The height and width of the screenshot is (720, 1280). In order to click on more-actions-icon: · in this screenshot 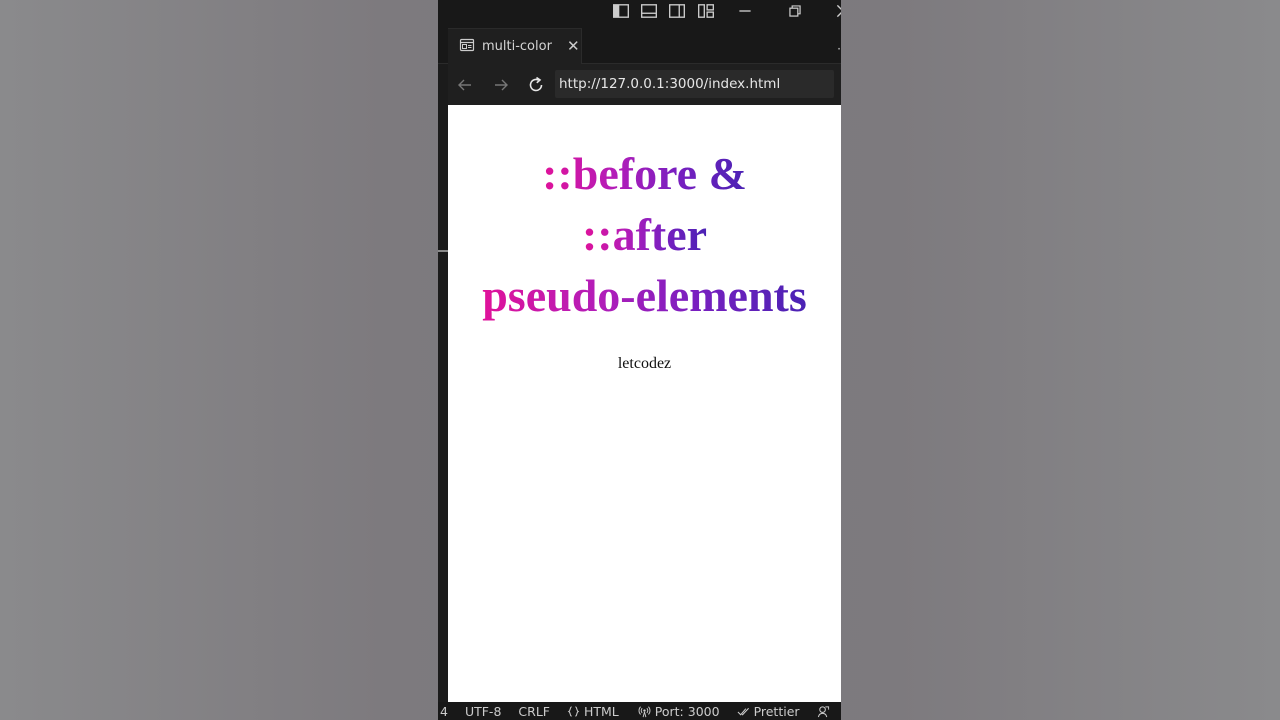, I will do `click(839, 49)`.